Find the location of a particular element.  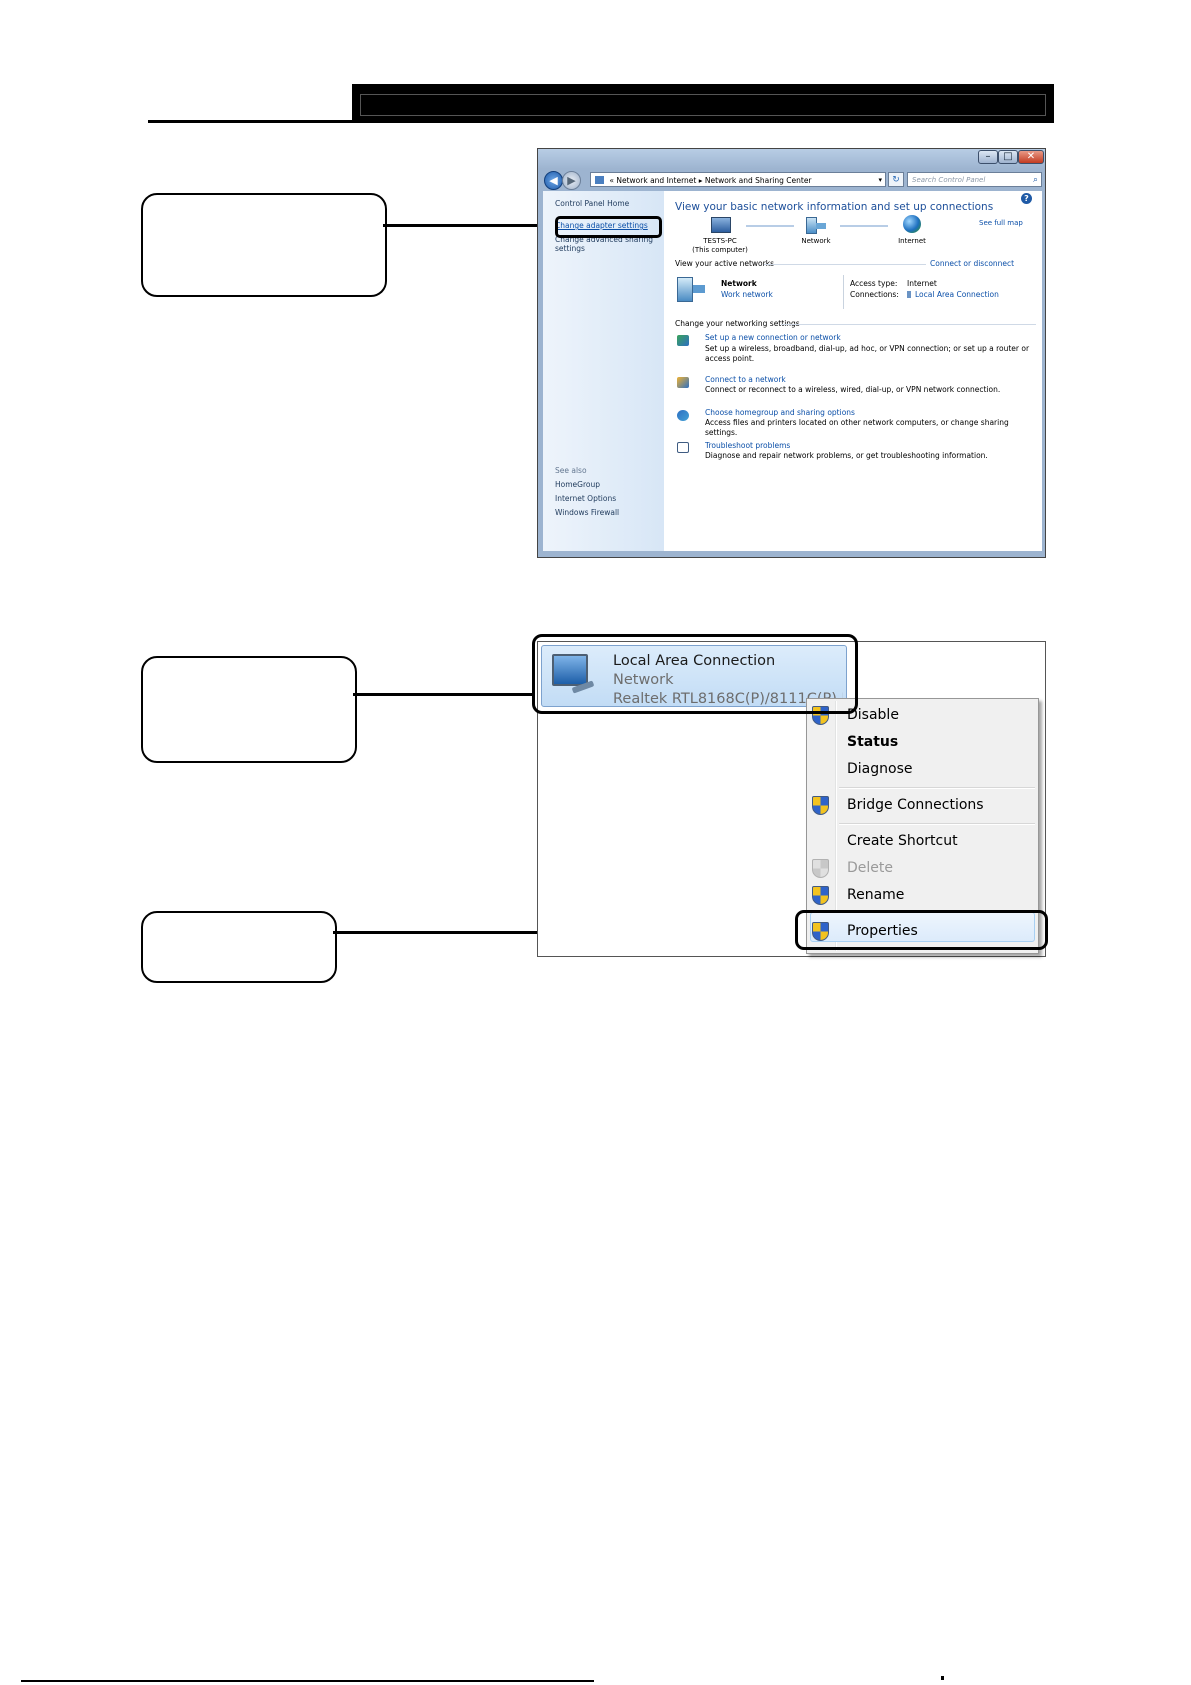

header-rule is located at coordinates (601, 121).